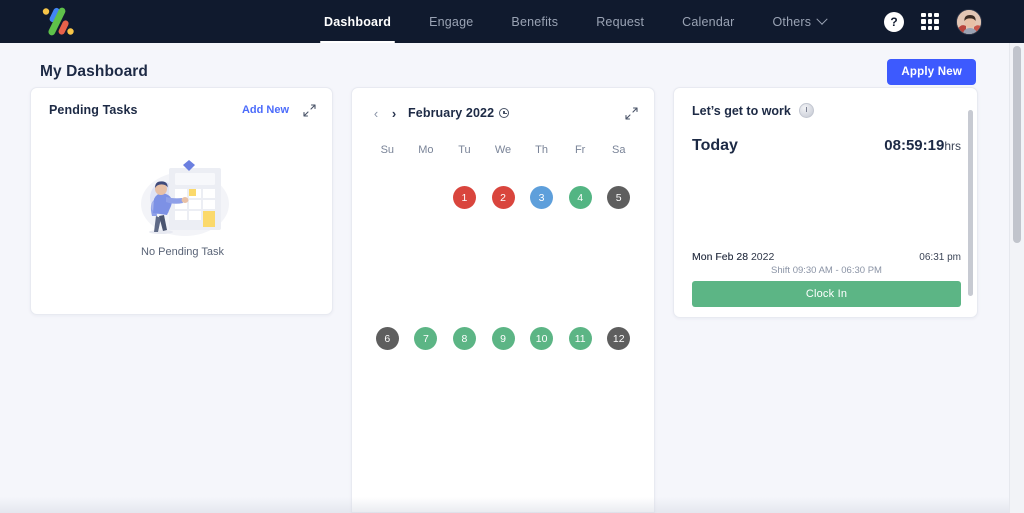 The image size is (1024, 513). What do you see at coordinates (451, 113) in the screenshot?
I see `calendar-month-label: February 2022` at bounding box center [451, 113].